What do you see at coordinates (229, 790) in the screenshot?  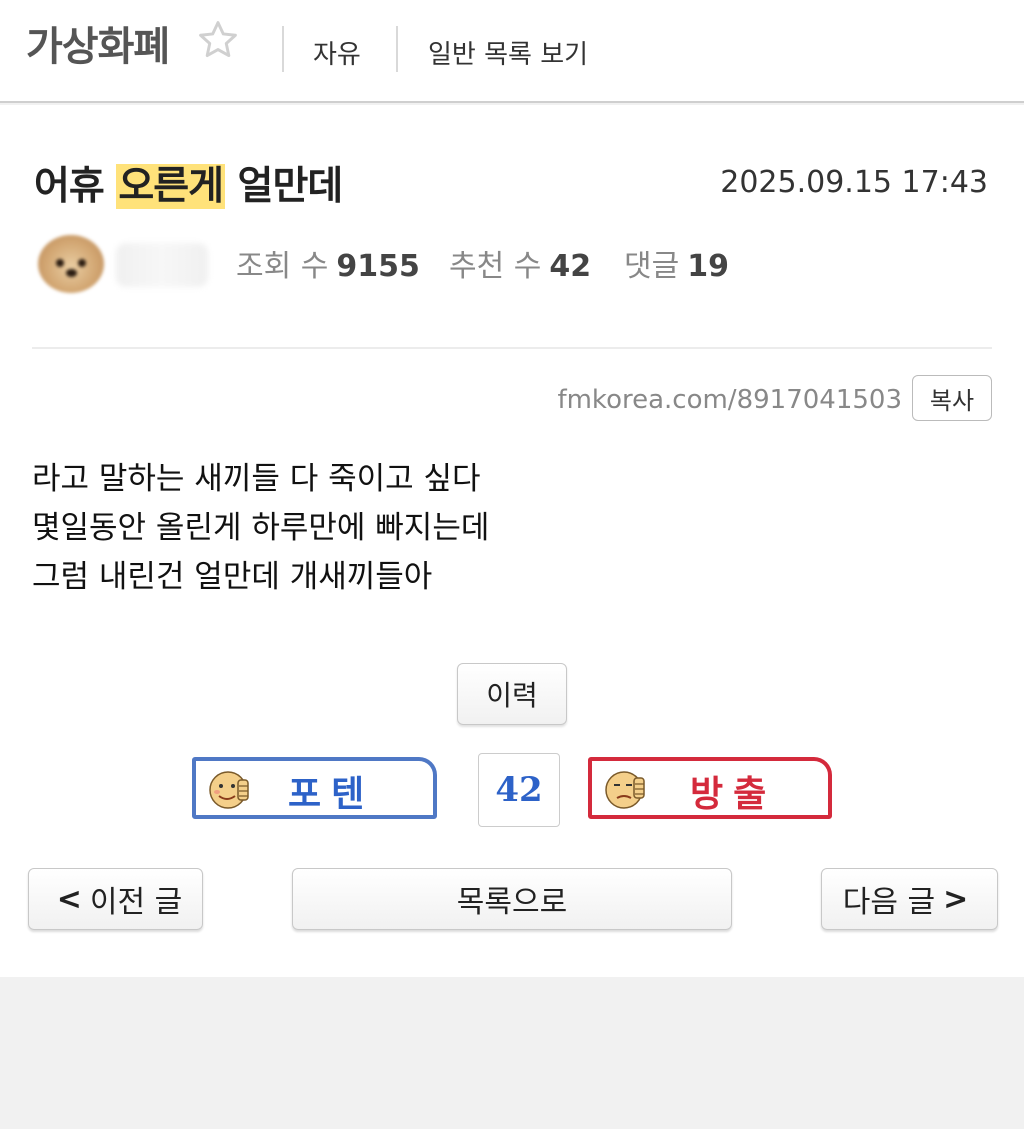 I see `thumbs-up-face-icon` at bounding box center [229, 790].